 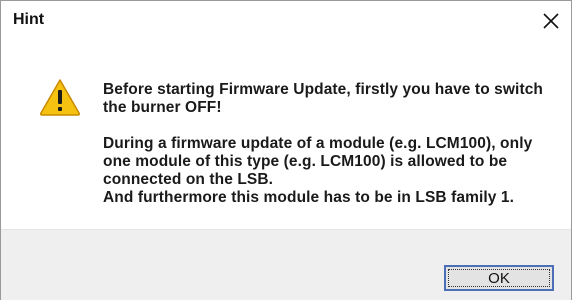 I want to click on ok-button: OK, so click(x=499, y=278).